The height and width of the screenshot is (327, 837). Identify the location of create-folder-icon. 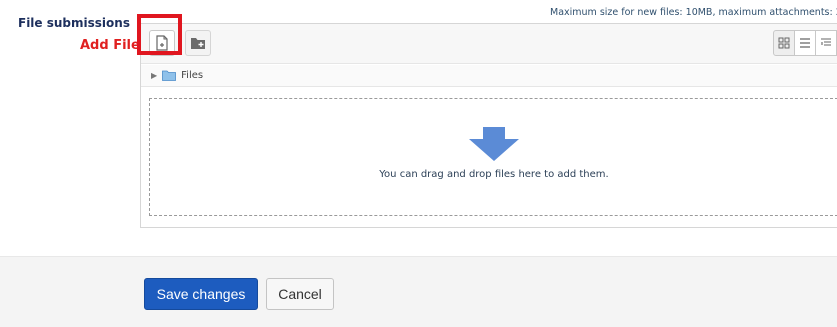
(198, 43).